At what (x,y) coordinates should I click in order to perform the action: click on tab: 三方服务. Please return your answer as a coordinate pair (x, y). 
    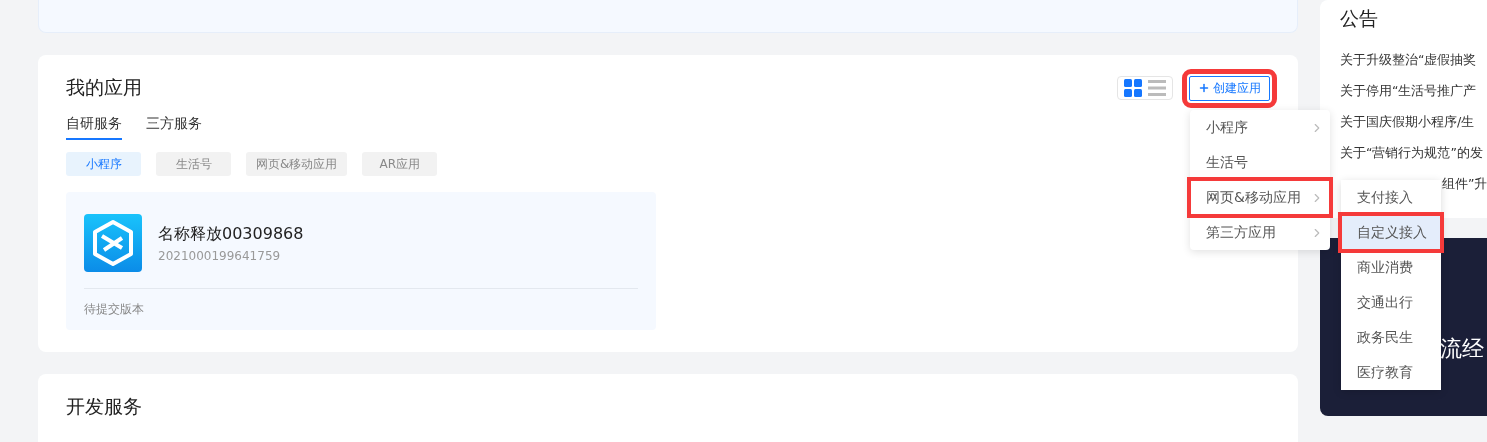
    Looking at the image, I should click on (174, 127).